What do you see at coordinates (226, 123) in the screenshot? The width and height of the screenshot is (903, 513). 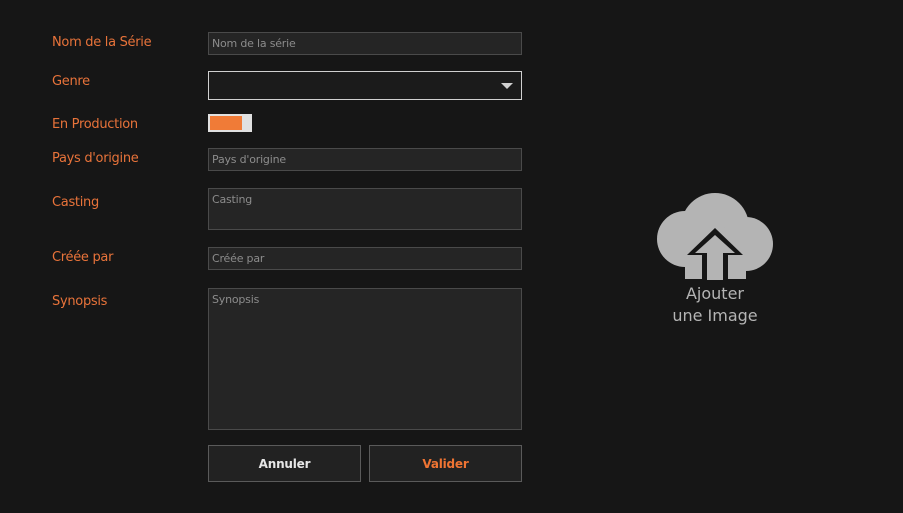 I see `toggle-on-fill` at bounding box center [226, 123].